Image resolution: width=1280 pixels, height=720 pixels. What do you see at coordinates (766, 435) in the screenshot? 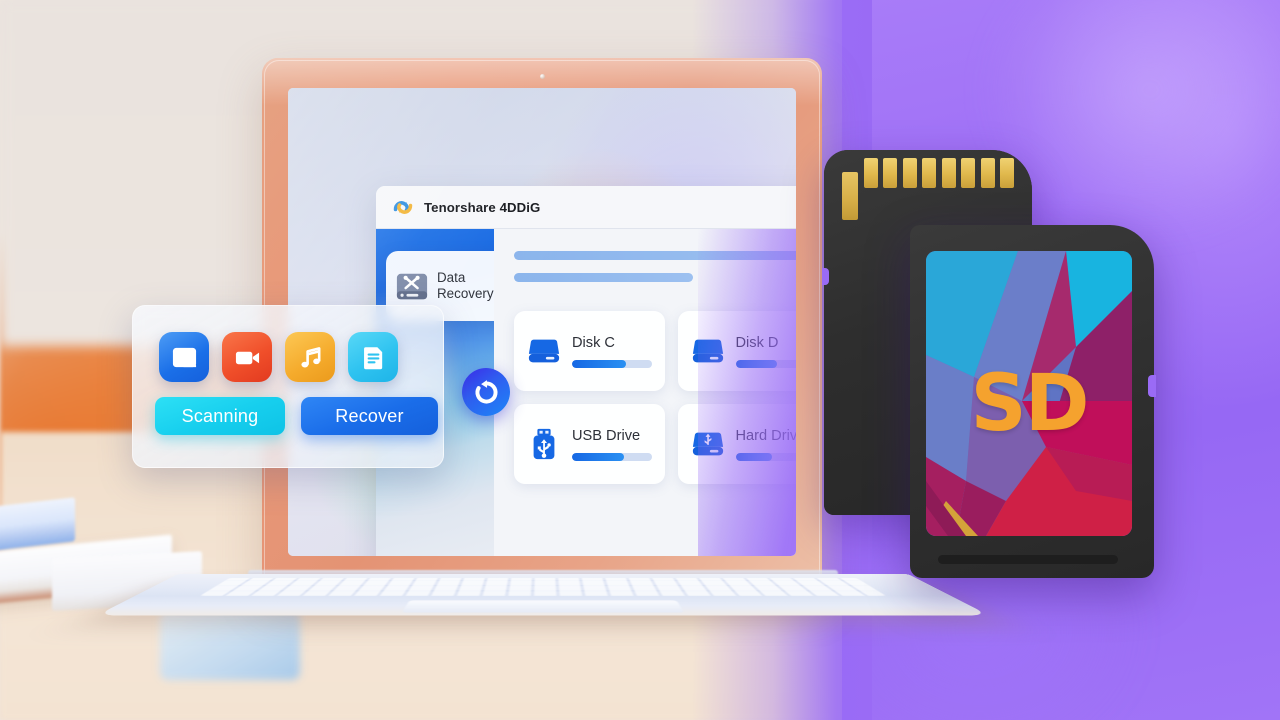
I see `drive-name: Hard Drive` at bounding box center [766, 435].